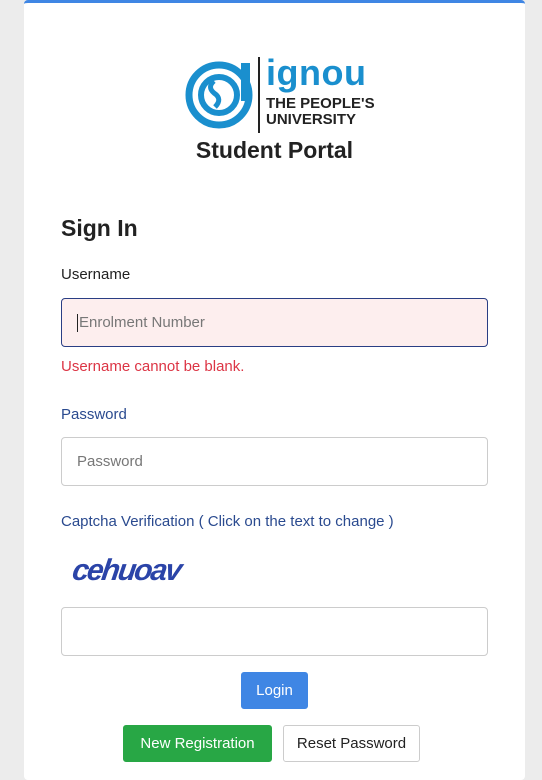 This screenshot has height=780, width=542. I want to click on username-placeholder: Enrolment Number, so click(142, 322).